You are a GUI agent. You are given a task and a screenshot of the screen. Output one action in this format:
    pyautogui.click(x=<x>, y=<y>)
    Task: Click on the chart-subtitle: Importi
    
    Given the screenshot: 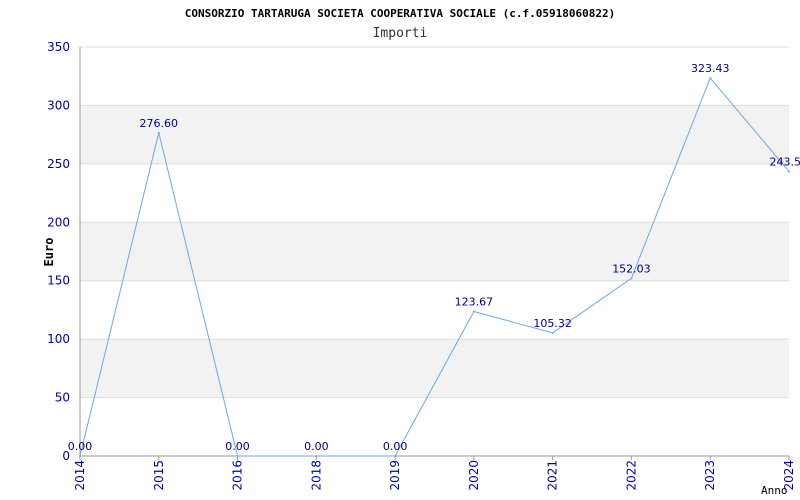 What is the action you would take?
    pyautogui.click(x=400, y=33)
    